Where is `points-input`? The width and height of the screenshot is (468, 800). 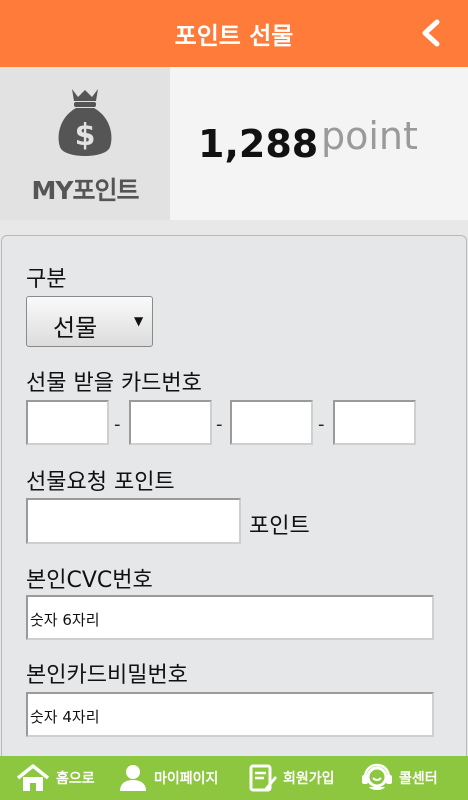 points-input is located at coordinates (133, 521).